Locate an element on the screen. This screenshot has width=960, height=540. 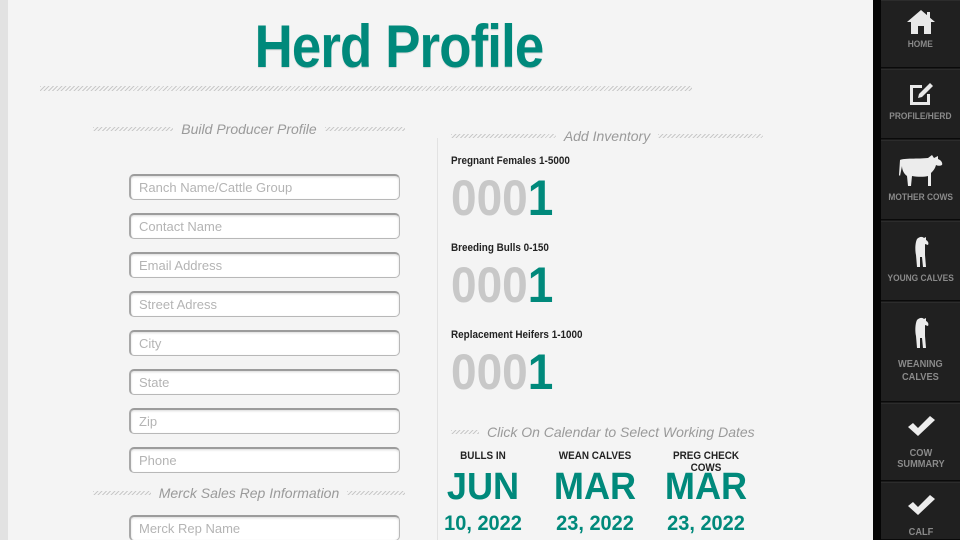
title-divider is located at coordinates (366, 88).